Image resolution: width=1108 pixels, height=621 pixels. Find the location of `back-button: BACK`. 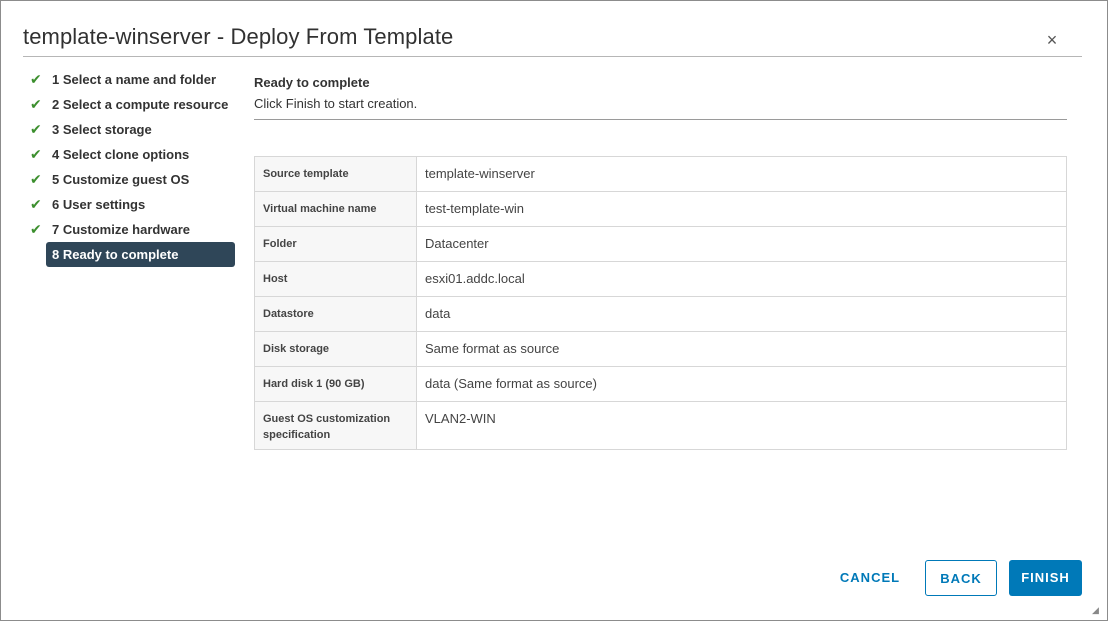

back-button: BACK is located at coordinates (961, 578).